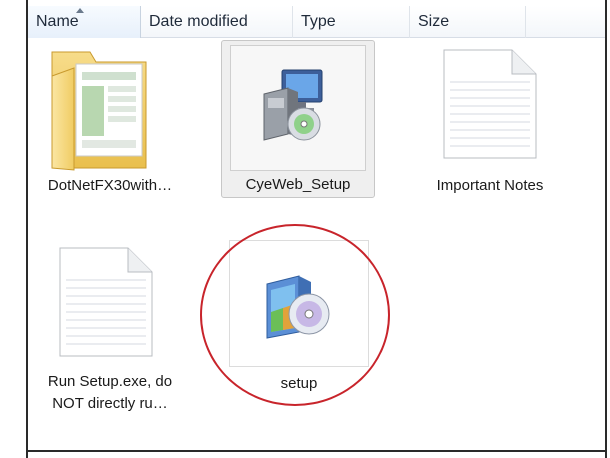 Image resolution: width=610 pixels, height=458 pixels. What do you see at coordinates (198, 21) in the screenshot?
I see `column-header-date-label: Date modified` at bounding box center [198, 21].